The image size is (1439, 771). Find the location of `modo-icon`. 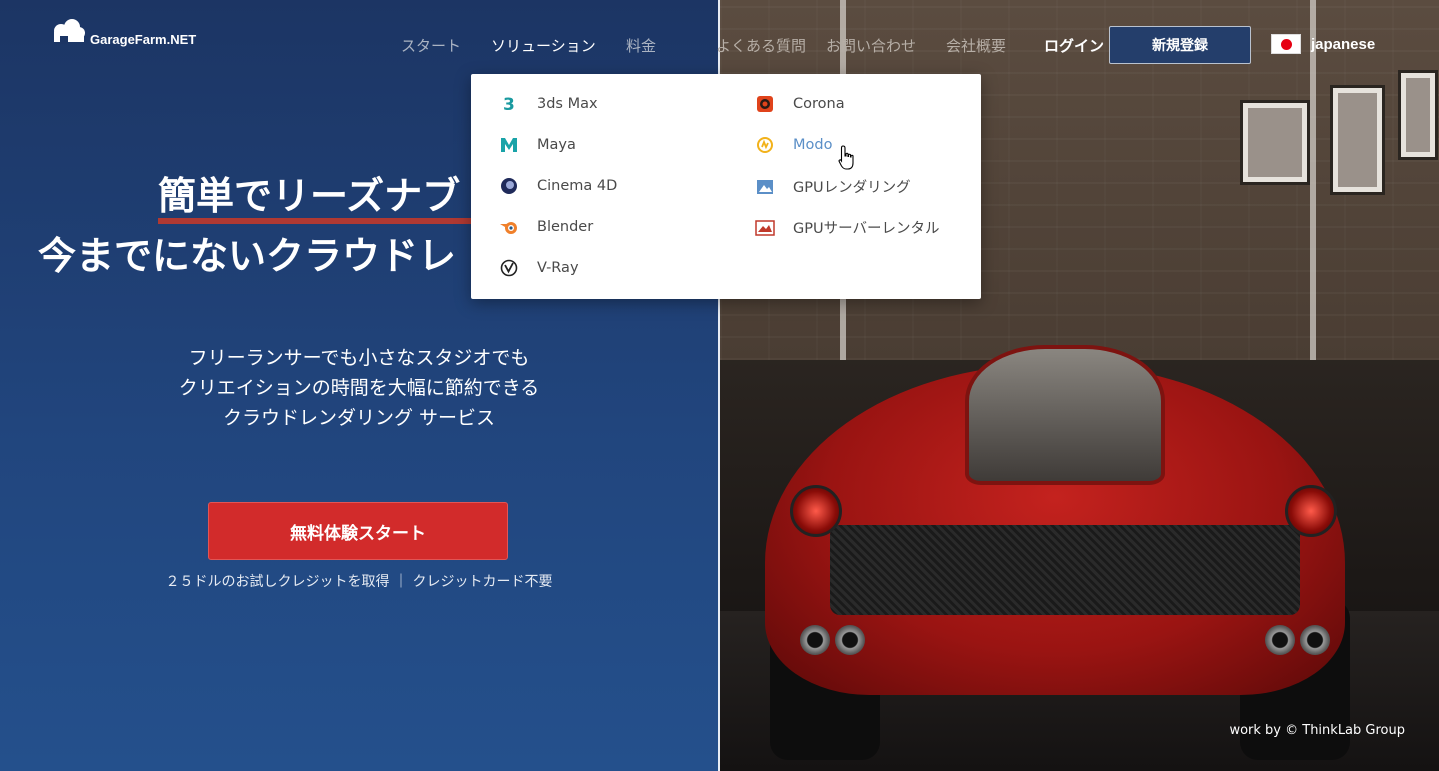

modo-icon is located at coordinates (765, 145).